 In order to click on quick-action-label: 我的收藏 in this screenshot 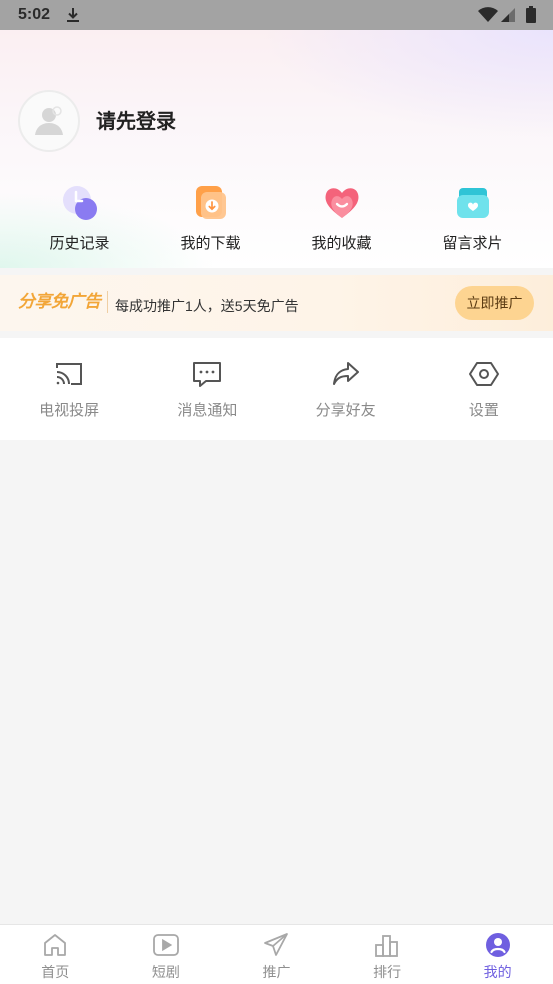, I will do `click(341, 243)`.